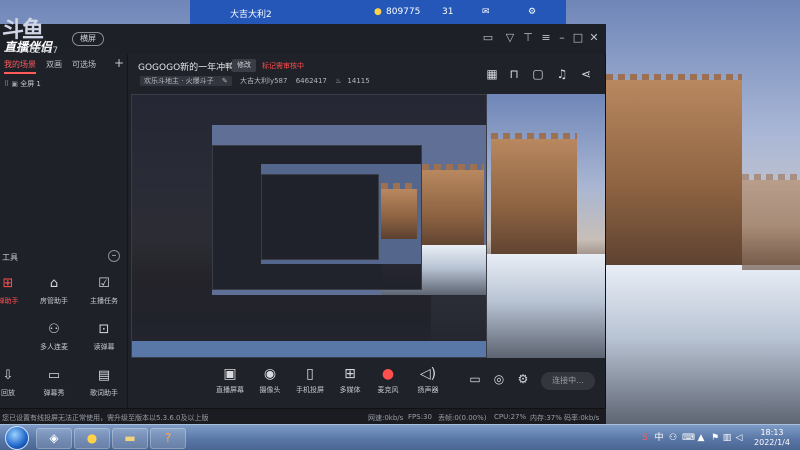  What do you see at coordinates (9, 301) in the screenshot?
I see `tool-label: 弹助手` at bounding box center [9, 301].